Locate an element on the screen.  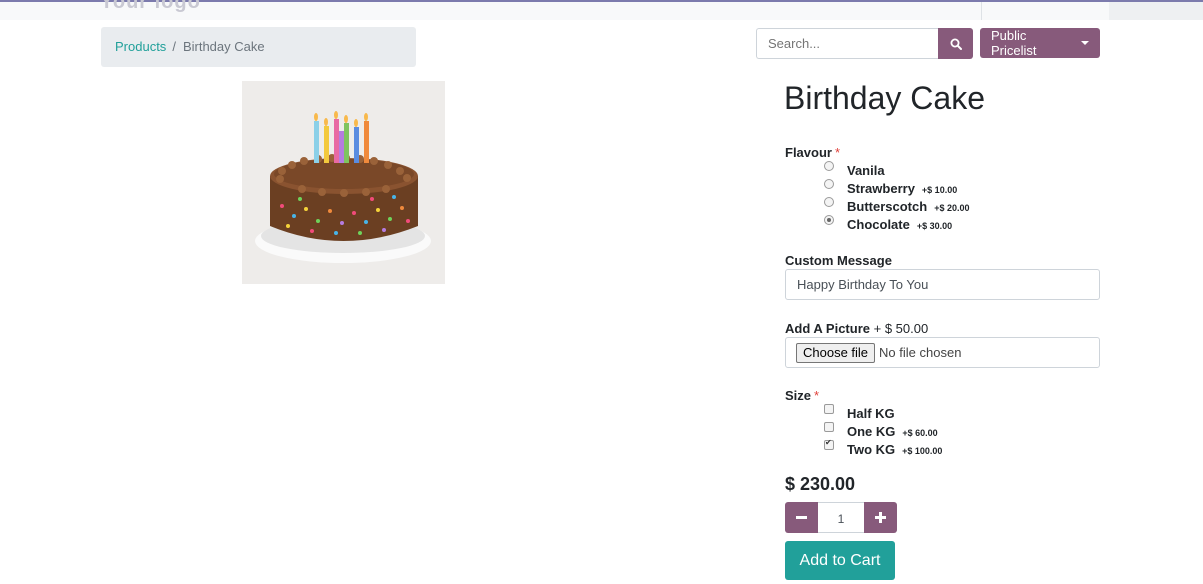
radio-button-checked is located at coordinates (829, 220).